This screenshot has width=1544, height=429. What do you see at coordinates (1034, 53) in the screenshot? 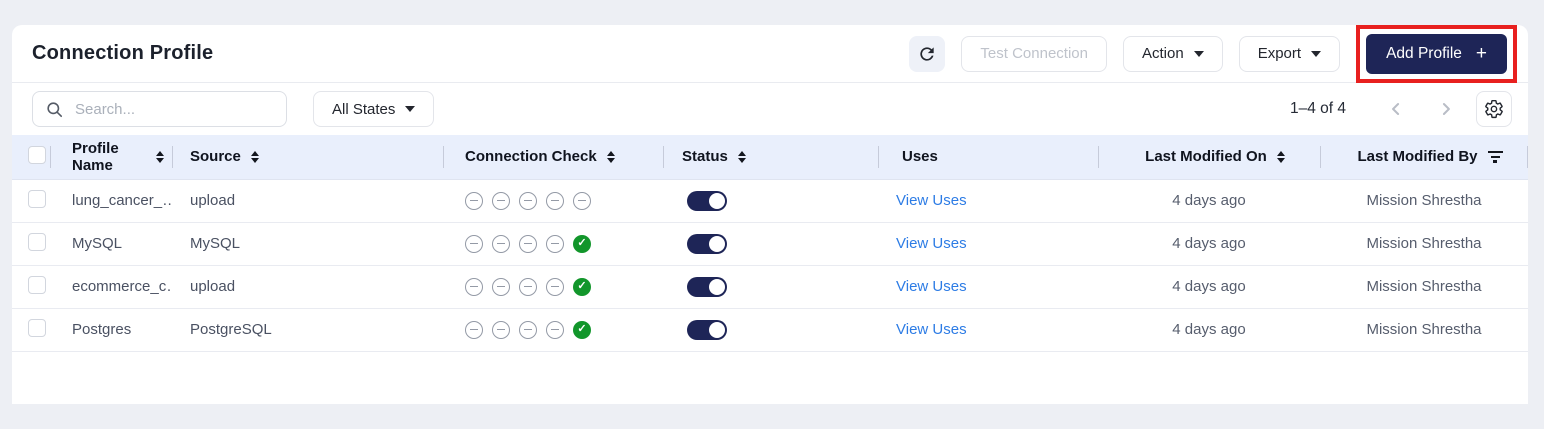
I see `test-connection-button: Test Connection` at bounding box center [1034, 53].